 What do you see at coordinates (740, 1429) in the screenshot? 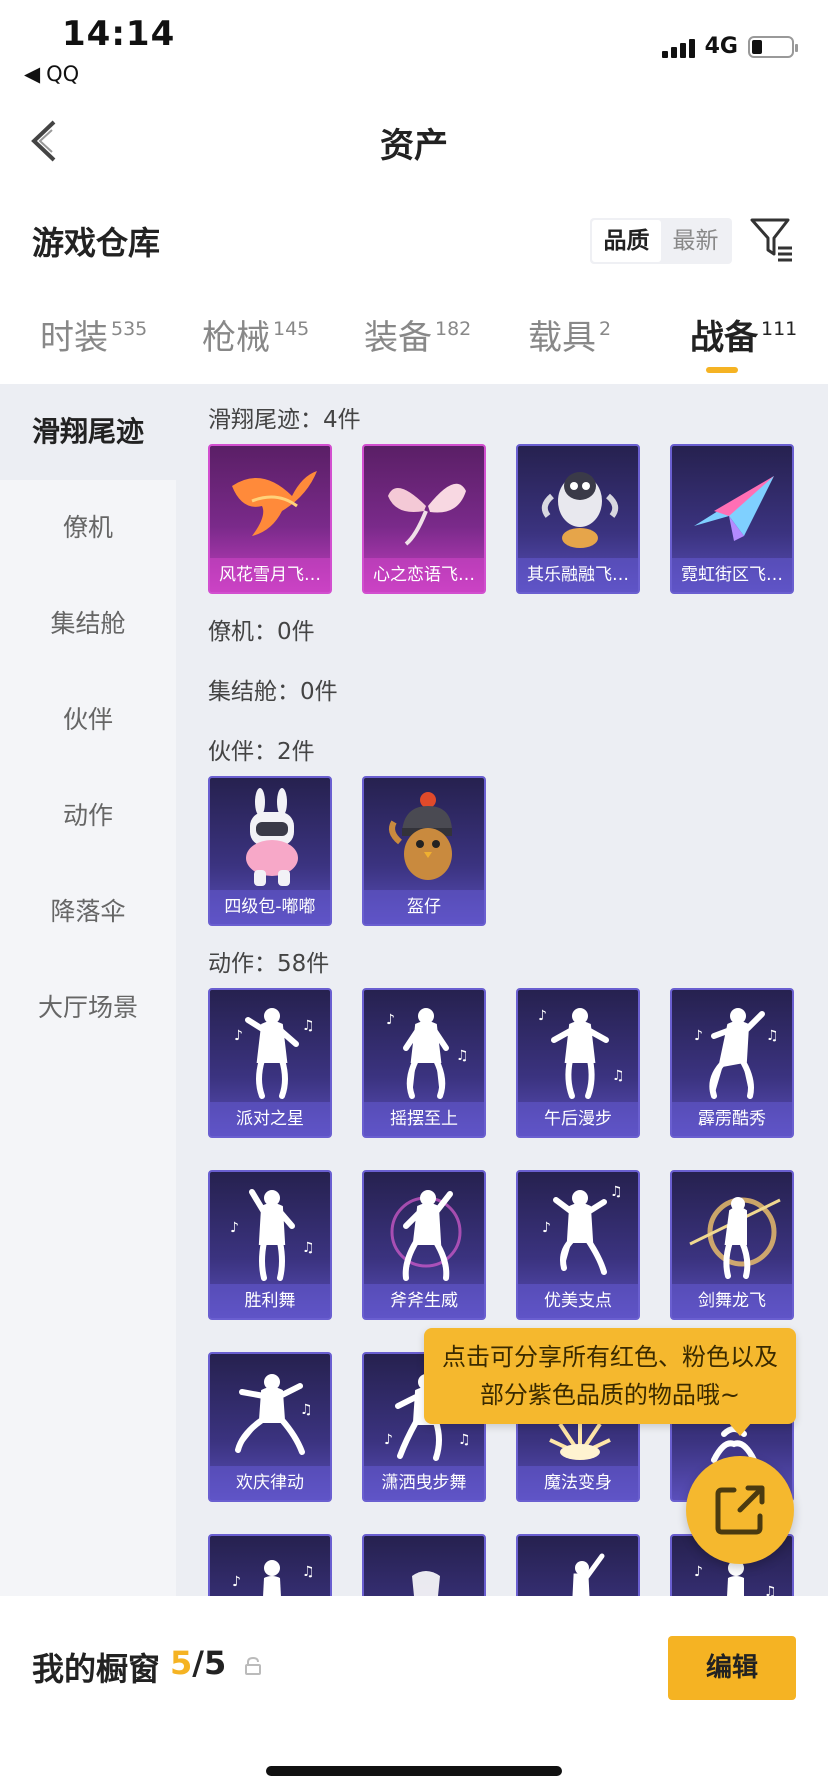
I see `tooltip-pointer` at bounding box center [740, 1429].